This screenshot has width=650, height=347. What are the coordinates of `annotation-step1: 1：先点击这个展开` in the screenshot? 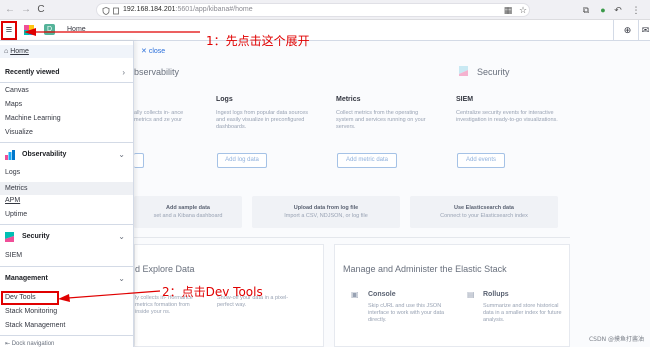 It's located at (258, 41).